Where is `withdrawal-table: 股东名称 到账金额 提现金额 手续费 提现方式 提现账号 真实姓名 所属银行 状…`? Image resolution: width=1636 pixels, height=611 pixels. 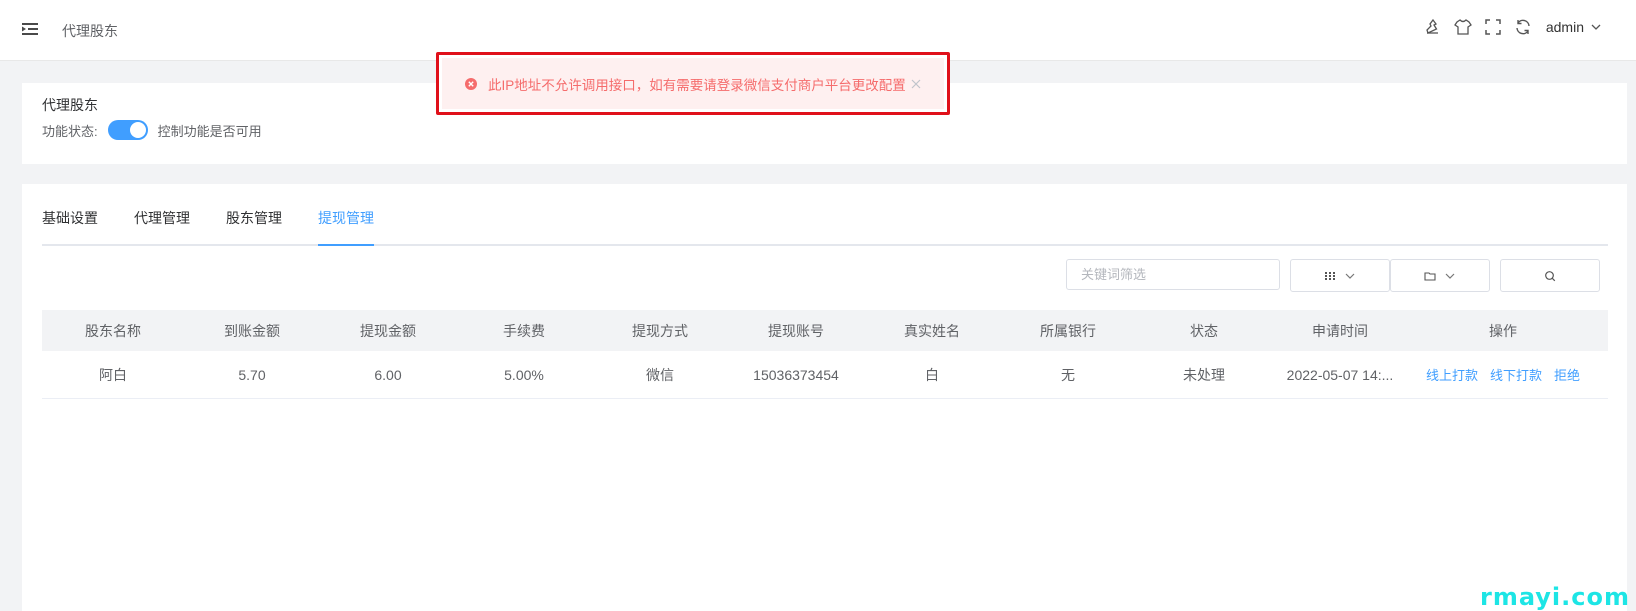 withdrawal-table: 股东名称 到账金额 提现金额 手续费 提现方式 提现账号 真实姓名 所属银行 状… is located at coordinates (825, 354).